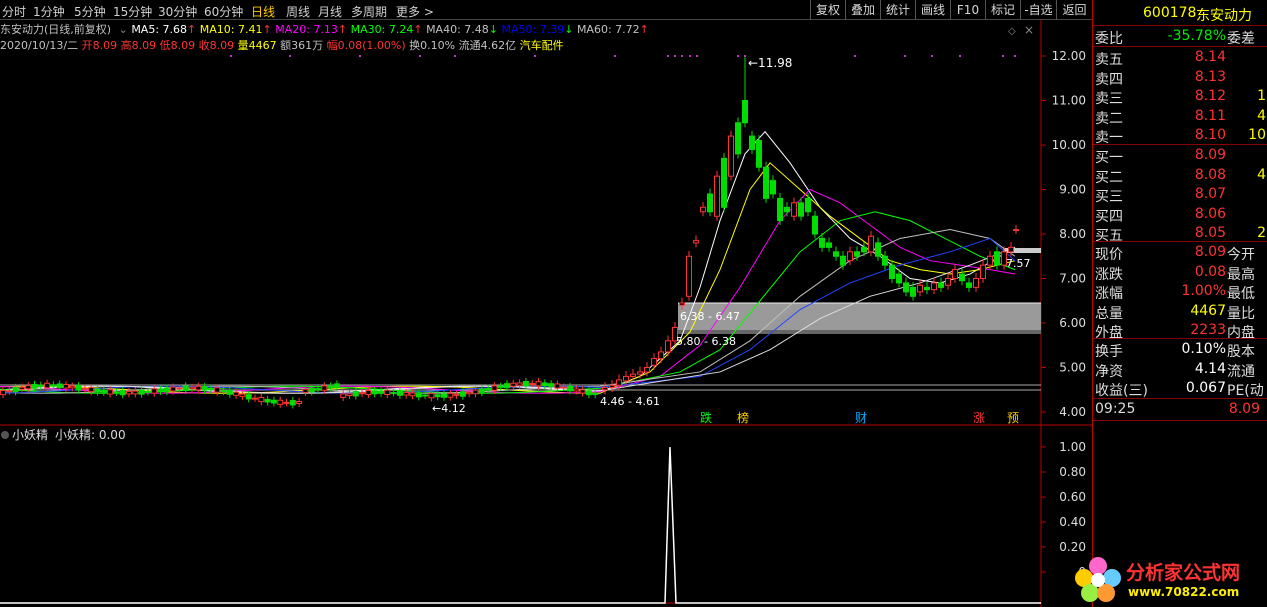 The height and width of the screenshot is (607, 1267). Describe the element at coordinates (1109, 313) in the screenshot. I see `quote-label: 总量` at that location.